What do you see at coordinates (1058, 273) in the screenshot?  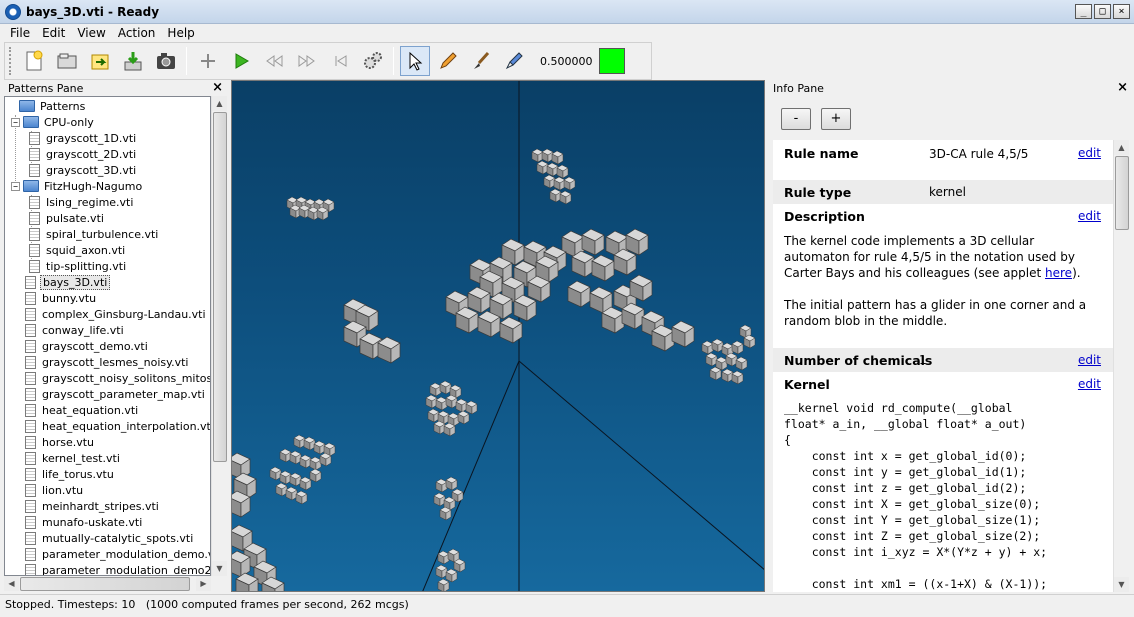 I see `applet-link: here` at bounding box center [1058, 273].